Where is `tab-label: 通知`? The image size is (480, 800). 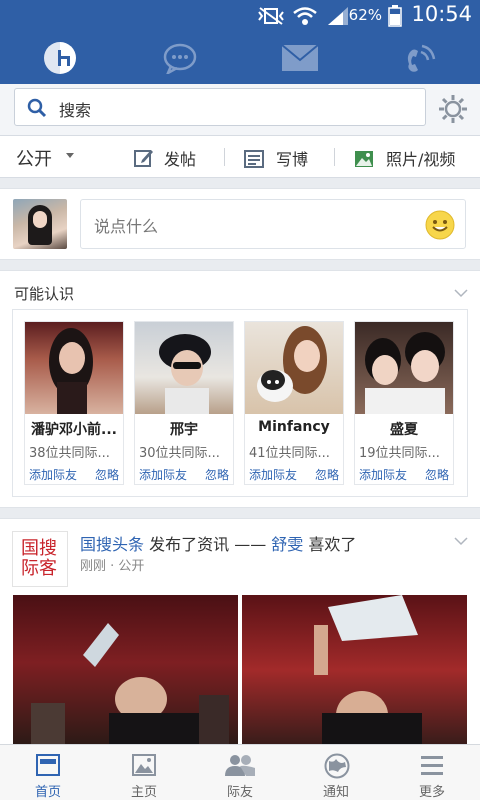
tab-label: 通知 is located at coordinates (335, 792).